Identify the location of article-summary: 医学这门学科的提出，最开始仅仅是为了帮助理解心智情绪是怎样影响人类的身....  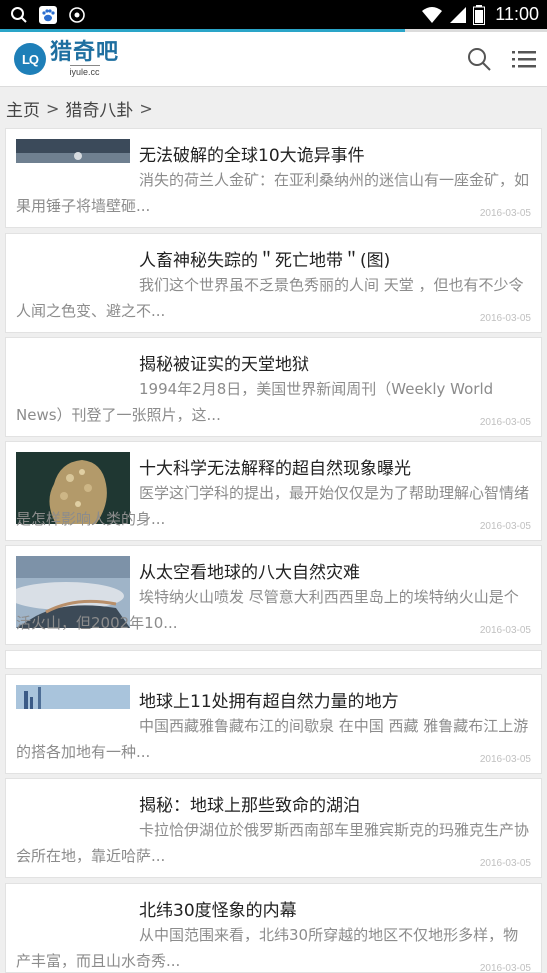
(273, 506).